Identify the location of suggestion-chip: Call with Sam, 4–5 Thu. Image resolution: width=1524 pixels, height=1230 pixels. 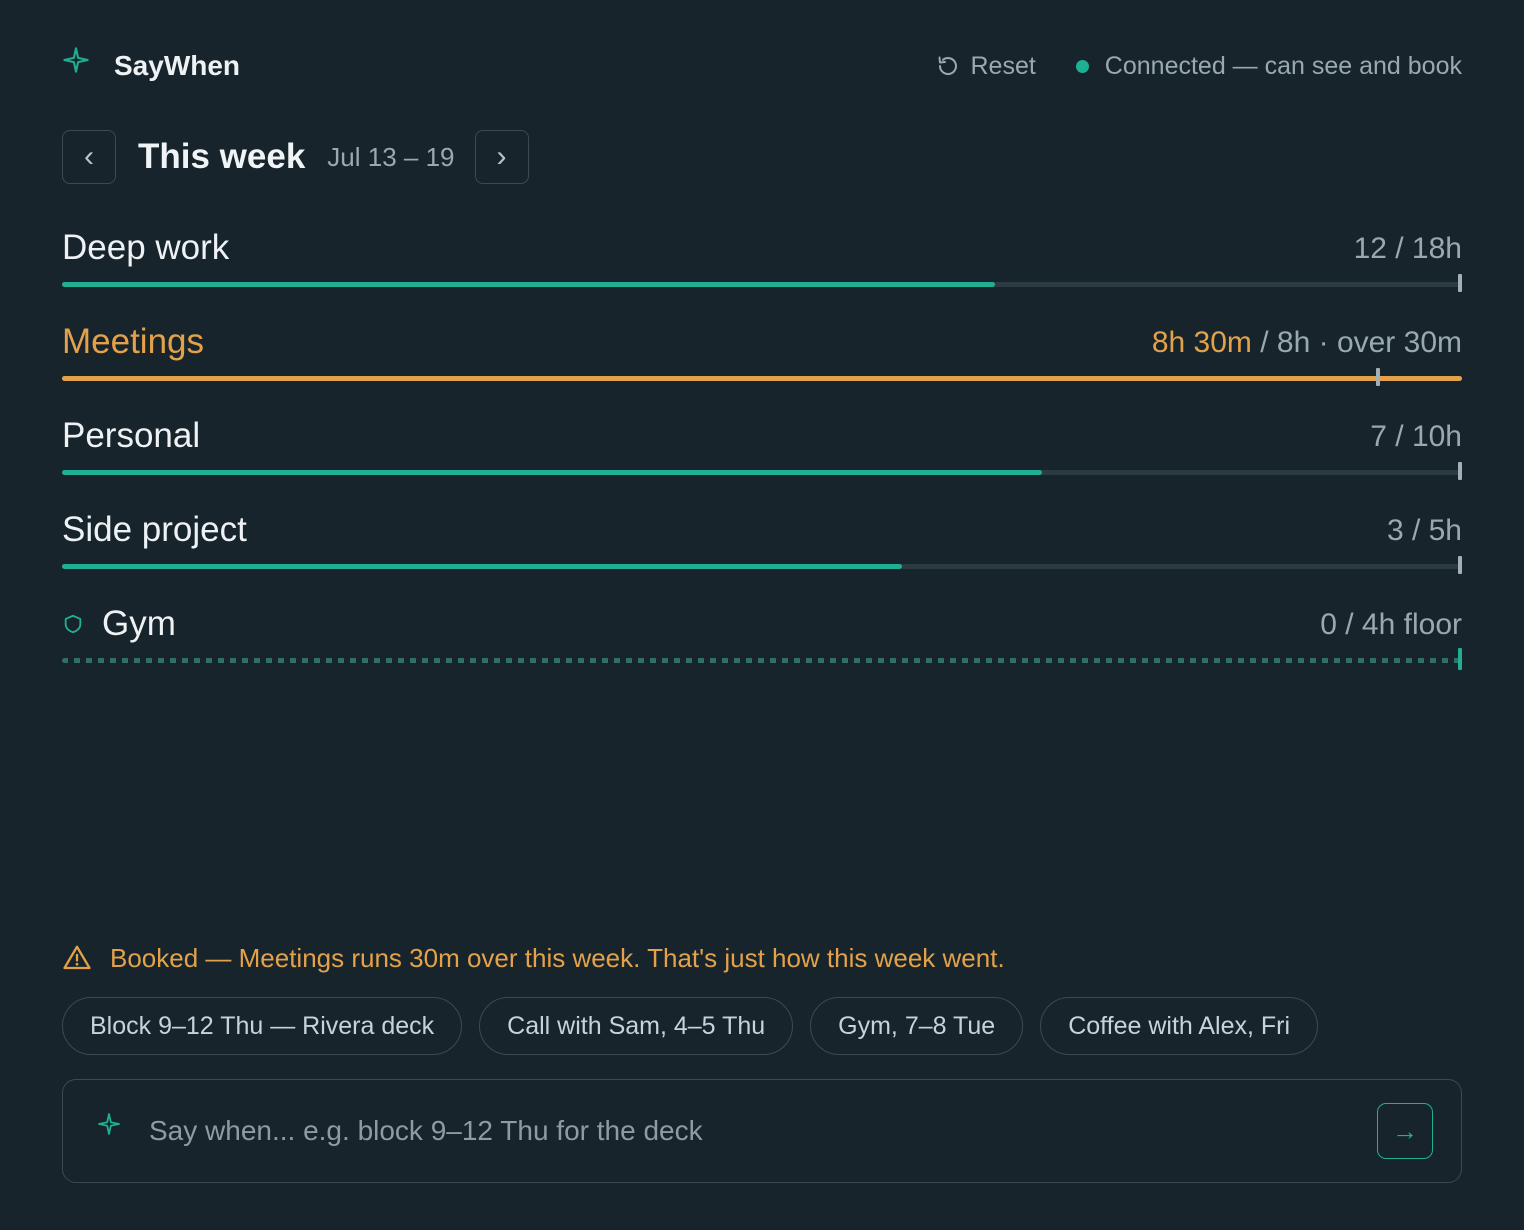
(636, 1026).